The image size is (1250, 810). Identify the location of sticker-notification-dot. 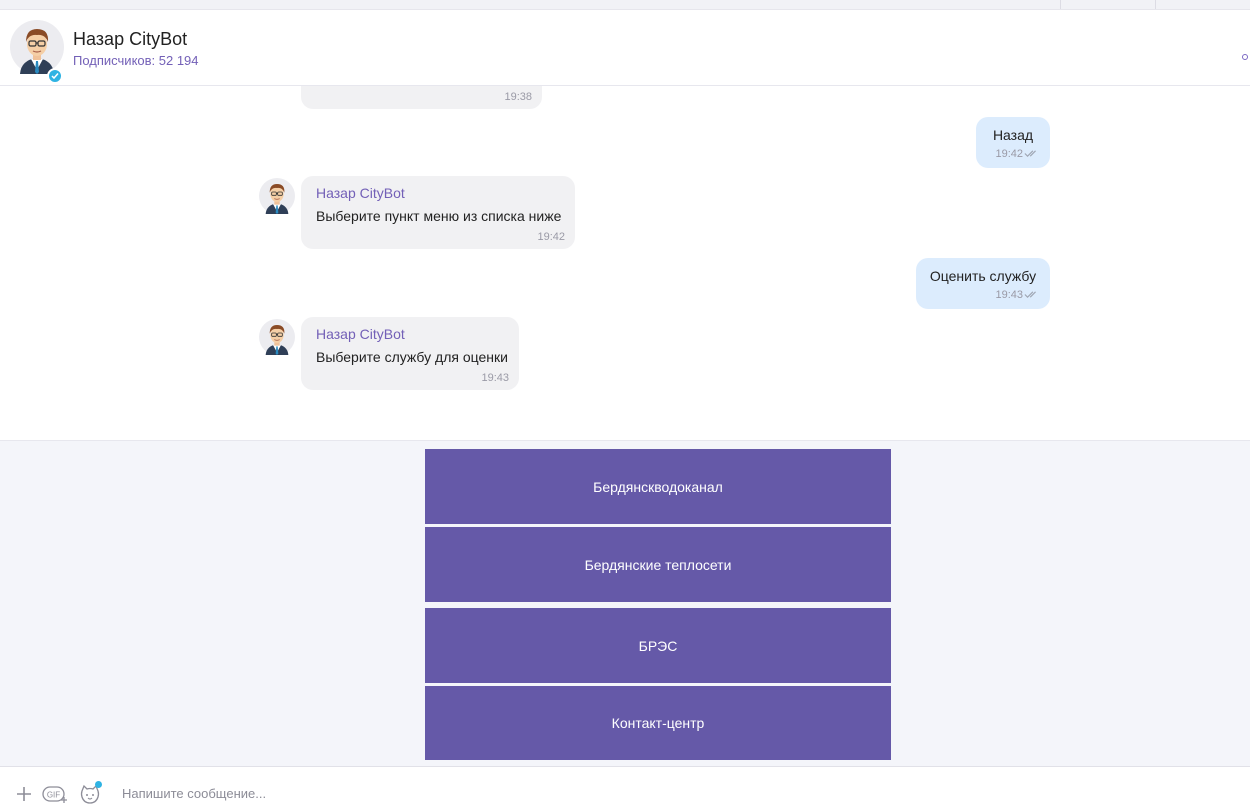
(98, 784).